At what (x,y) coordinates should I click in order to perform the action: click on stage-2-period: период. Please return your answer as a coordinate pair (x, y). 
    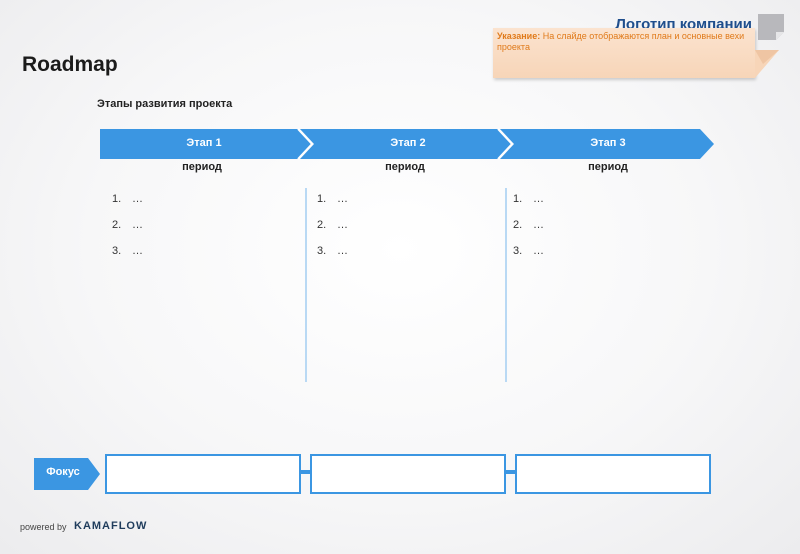
    Looking at the image, I should click on (405, 167).